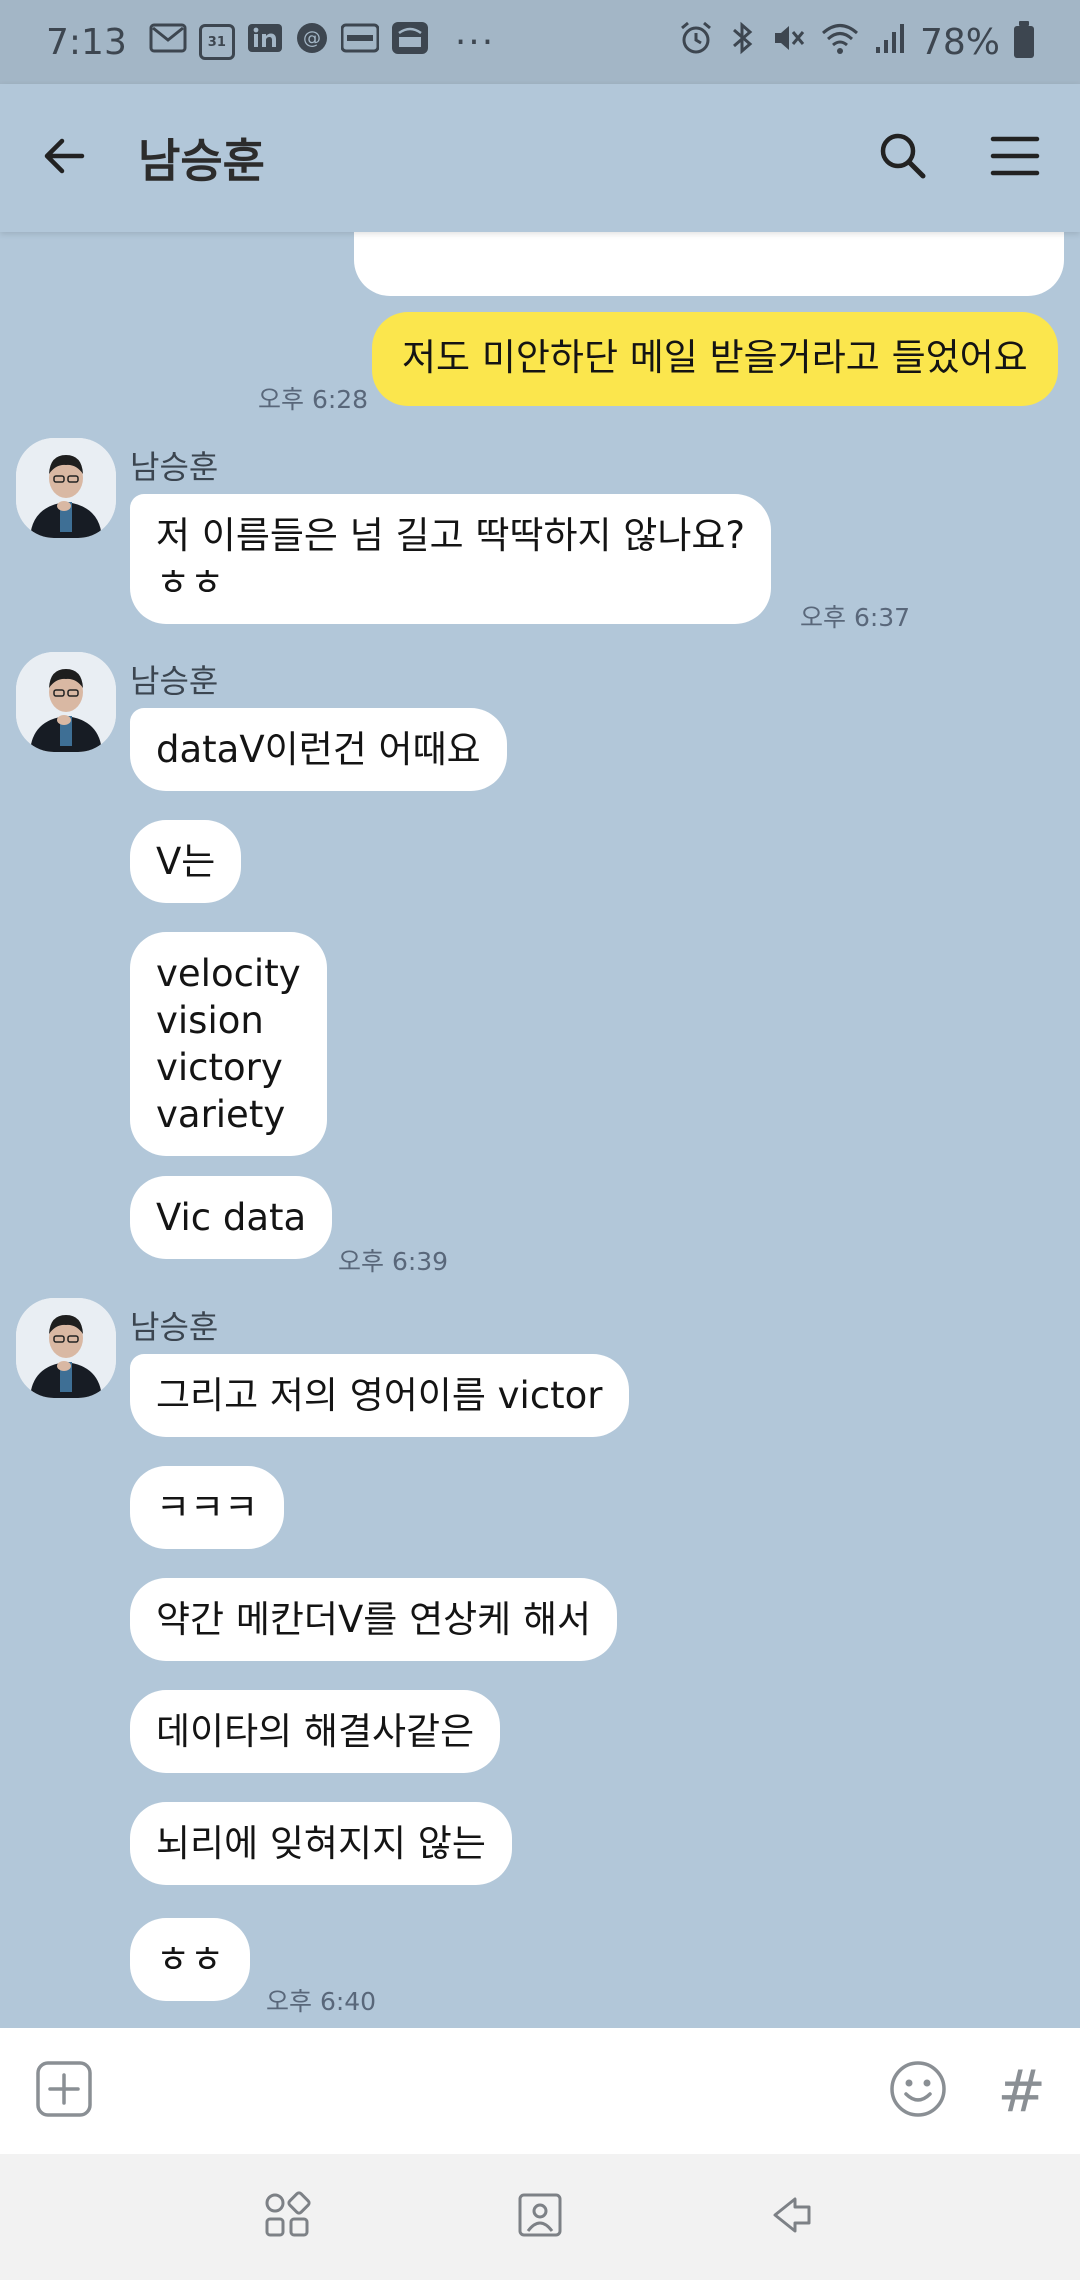 The height and width of the screenshot is (2280, 1080). I want to click on emoji-icon, so click(918, 2091).